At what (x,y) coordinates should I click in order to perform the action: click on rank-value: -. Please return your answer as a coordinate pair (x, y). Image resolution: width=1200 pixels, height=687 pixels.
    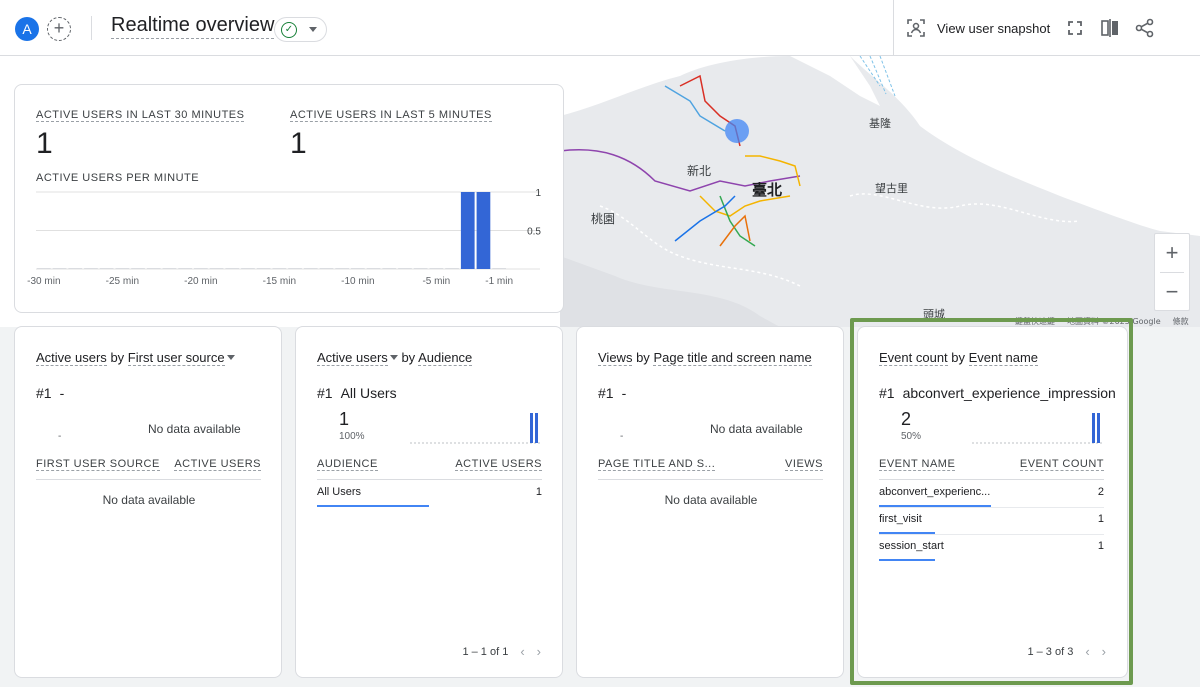
    Looking at the image, I should click on (62, 393).